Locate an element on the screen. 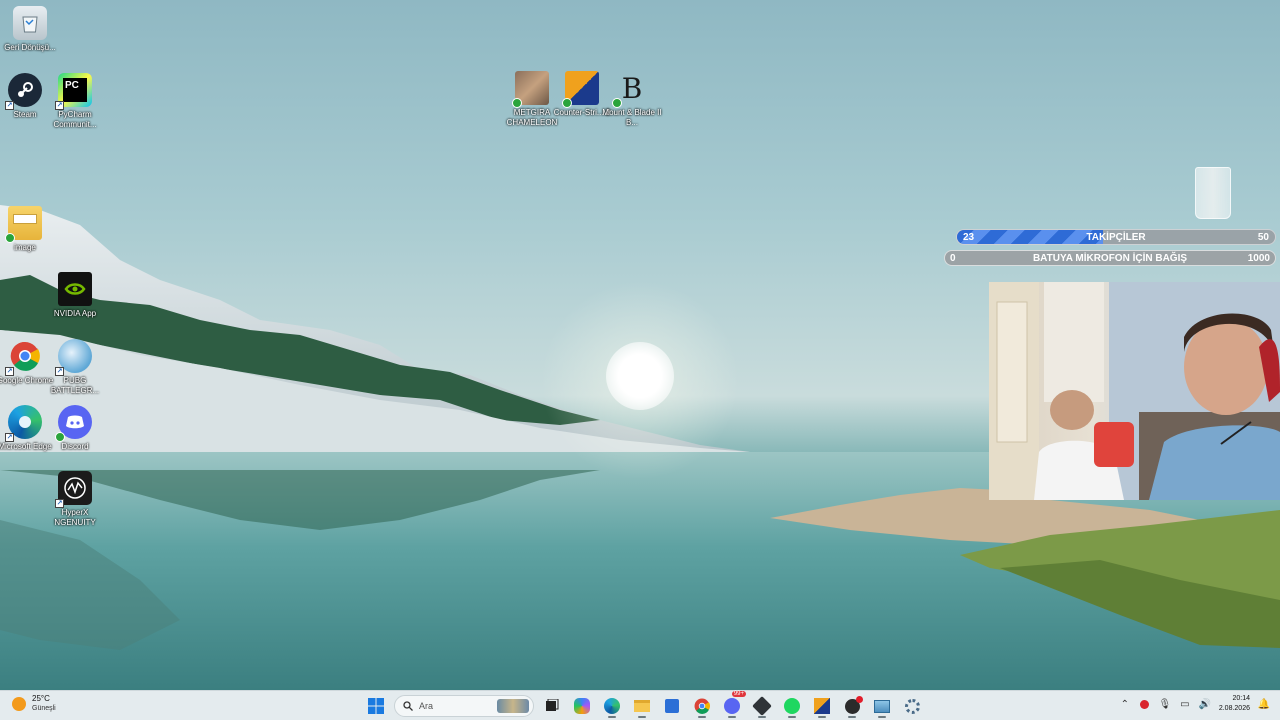 The image size is (1280, 720). followers-label: TAKİPÇİLER is located at coordinates (1116, 237).